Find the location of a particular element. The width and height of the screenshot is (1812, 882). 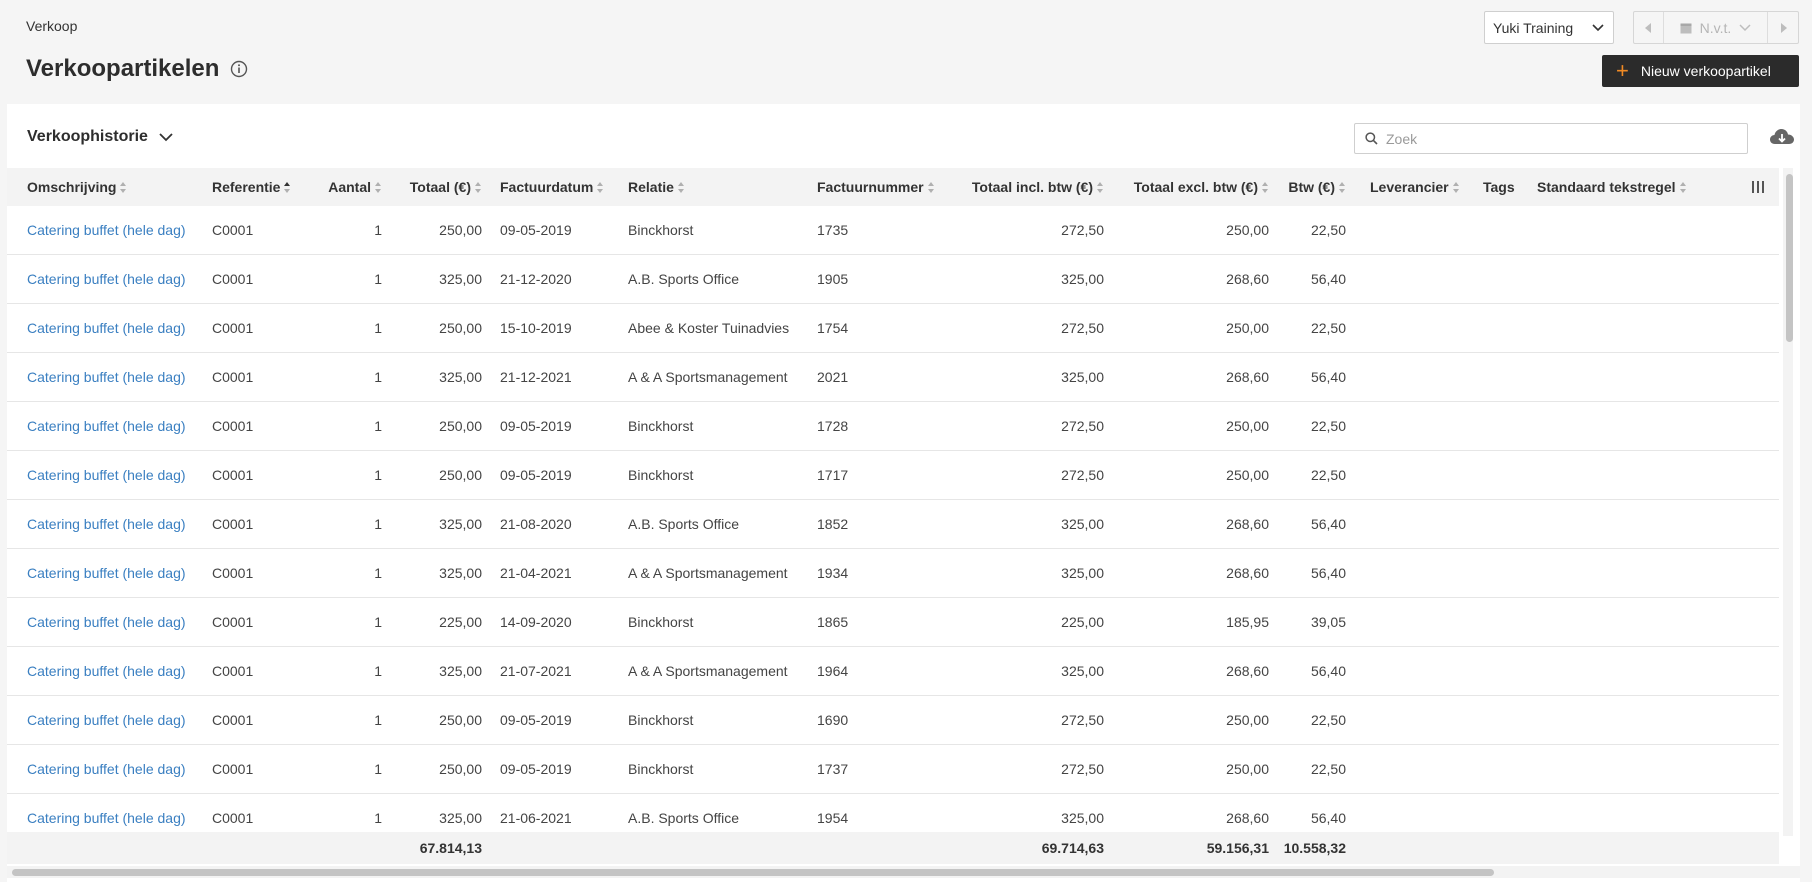

cell-factuurnummer: 2021 is located at coordinates (833, 377).